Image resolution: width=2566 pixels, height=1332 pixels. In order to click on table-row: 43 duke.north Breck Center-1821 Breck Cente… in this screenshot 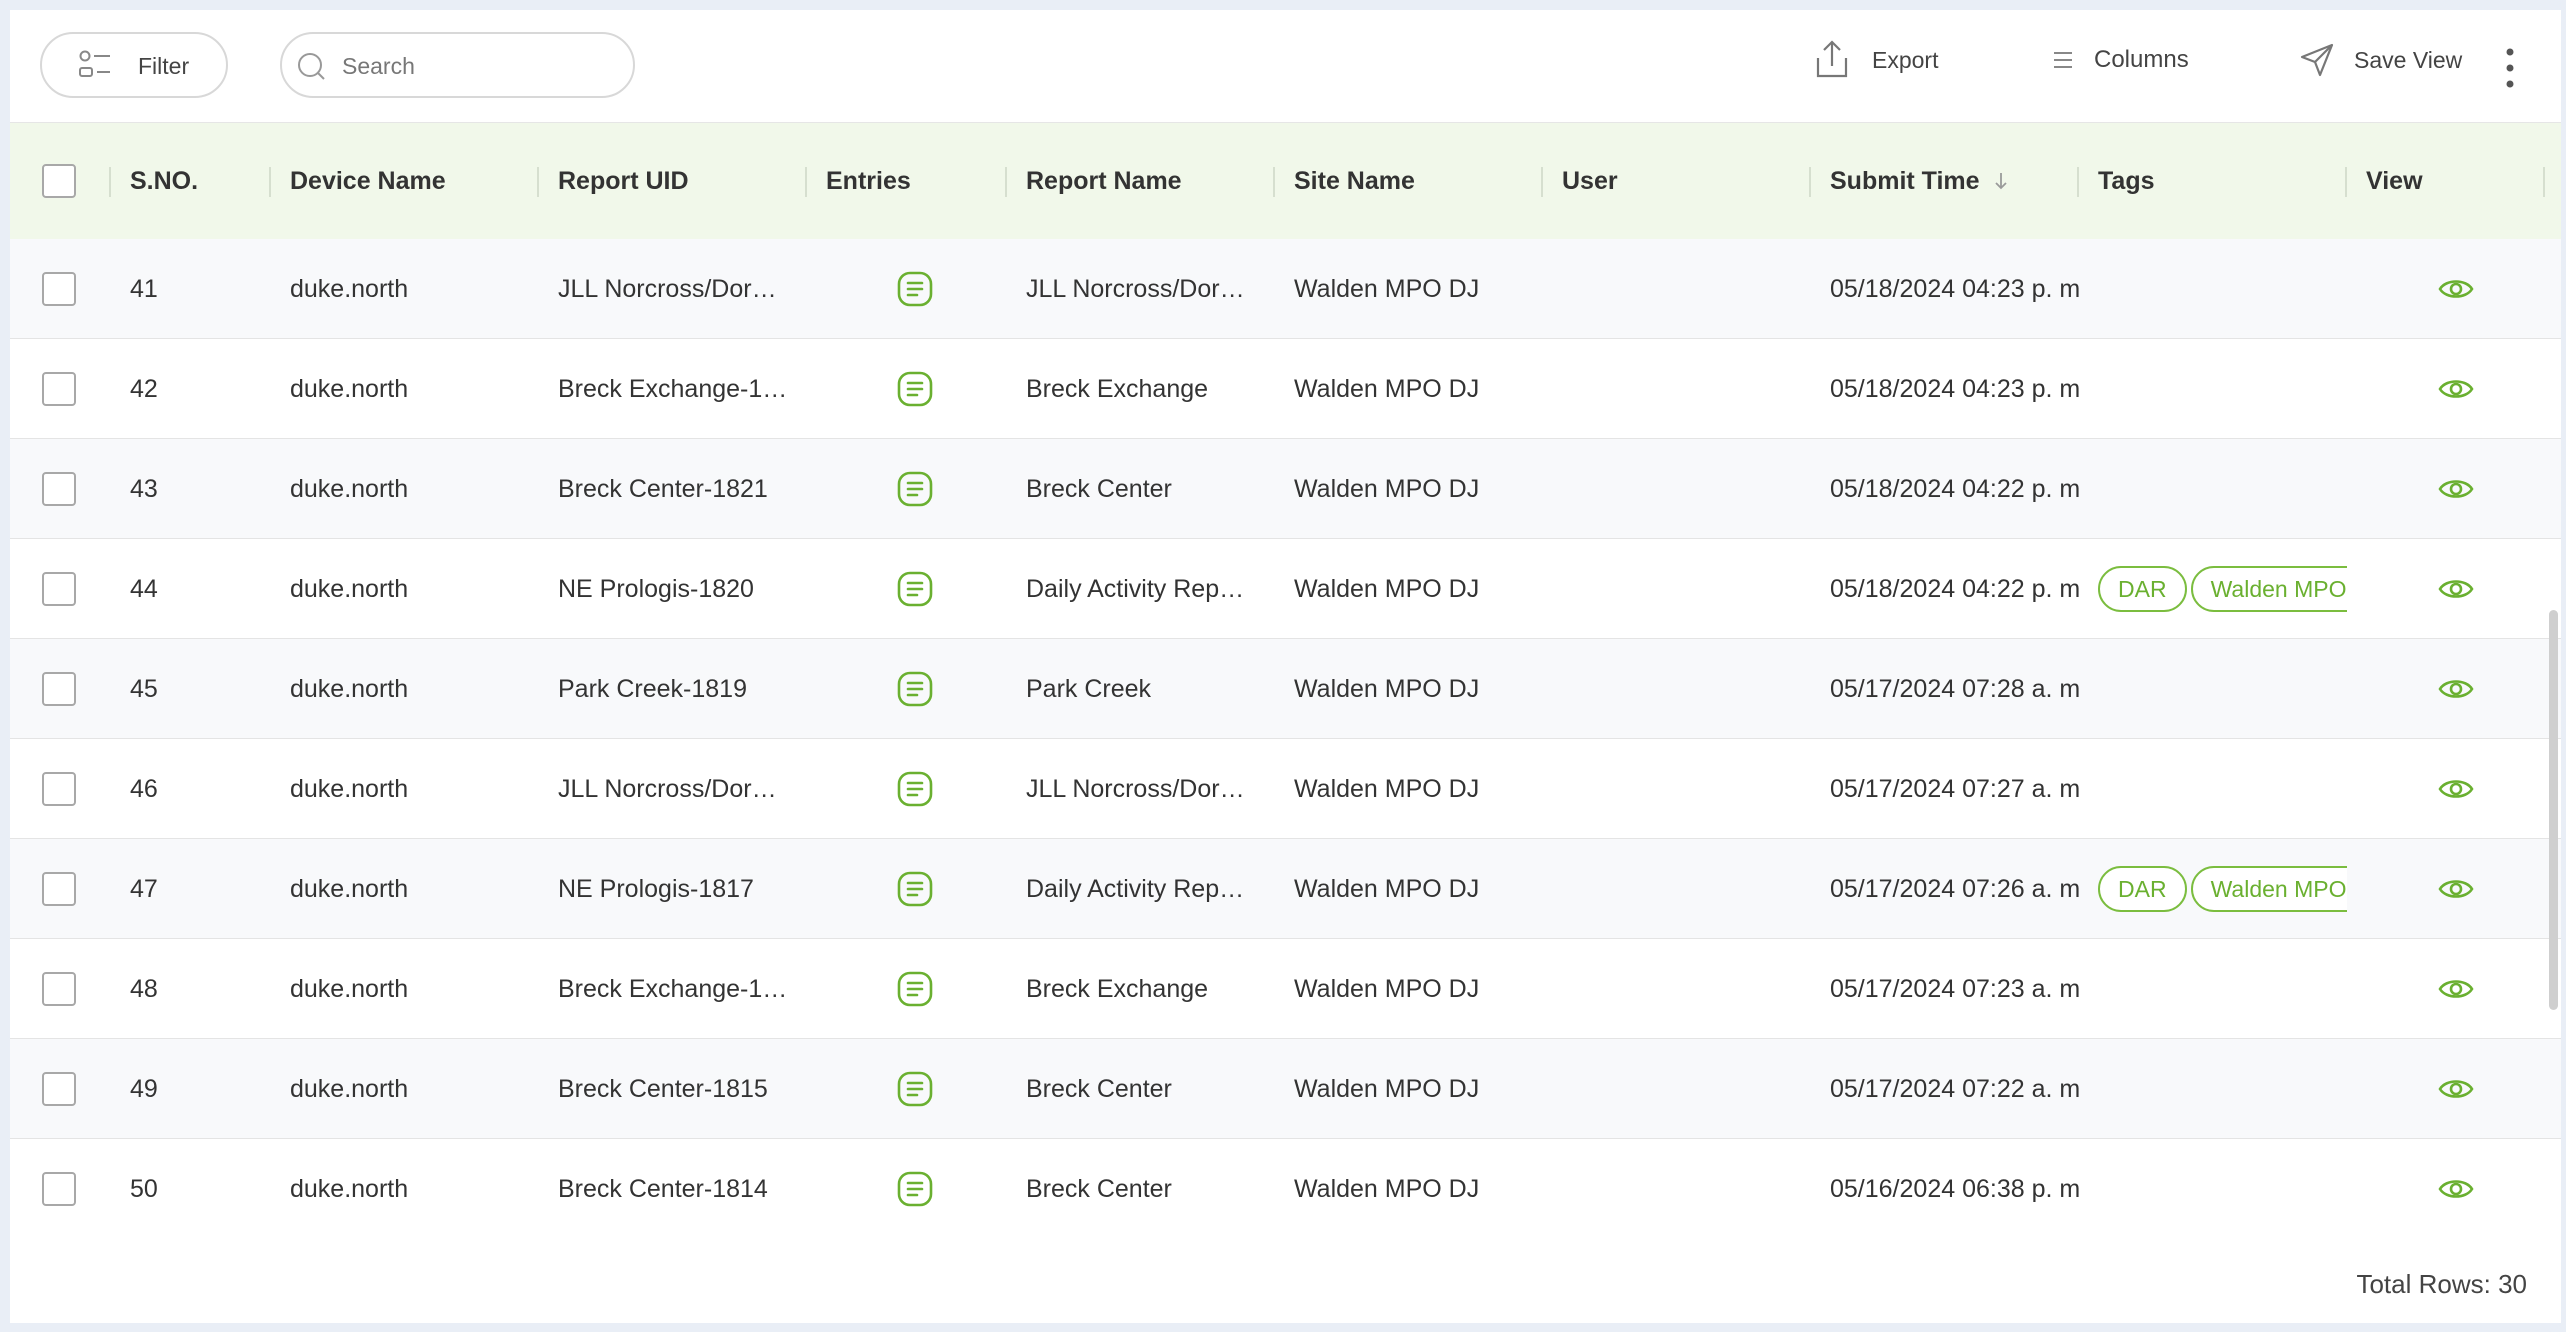, I will do `click(1285, 489)`.